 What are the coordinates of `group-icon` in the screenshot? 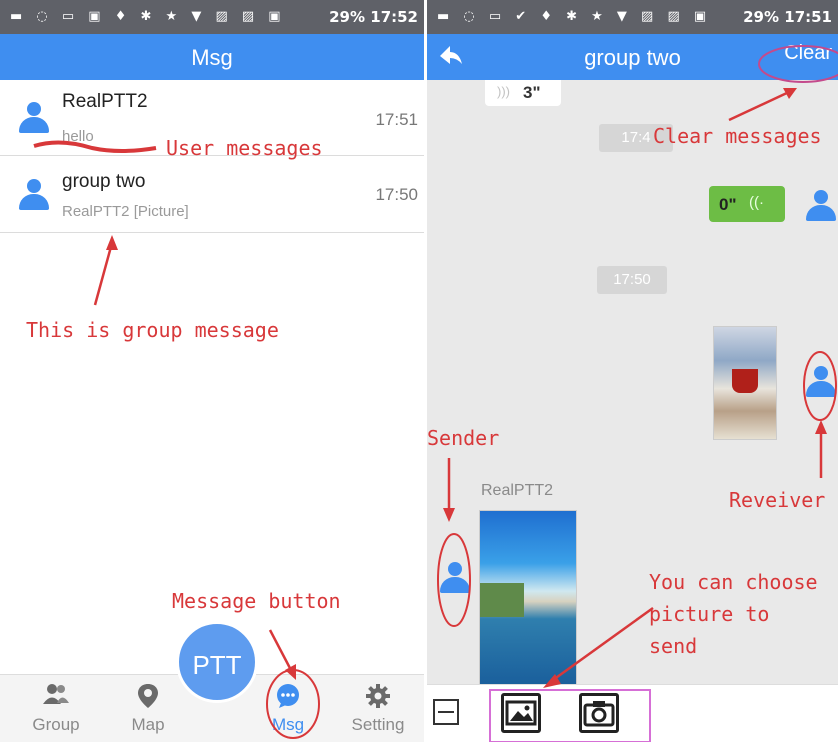 It's located at (56, 696).